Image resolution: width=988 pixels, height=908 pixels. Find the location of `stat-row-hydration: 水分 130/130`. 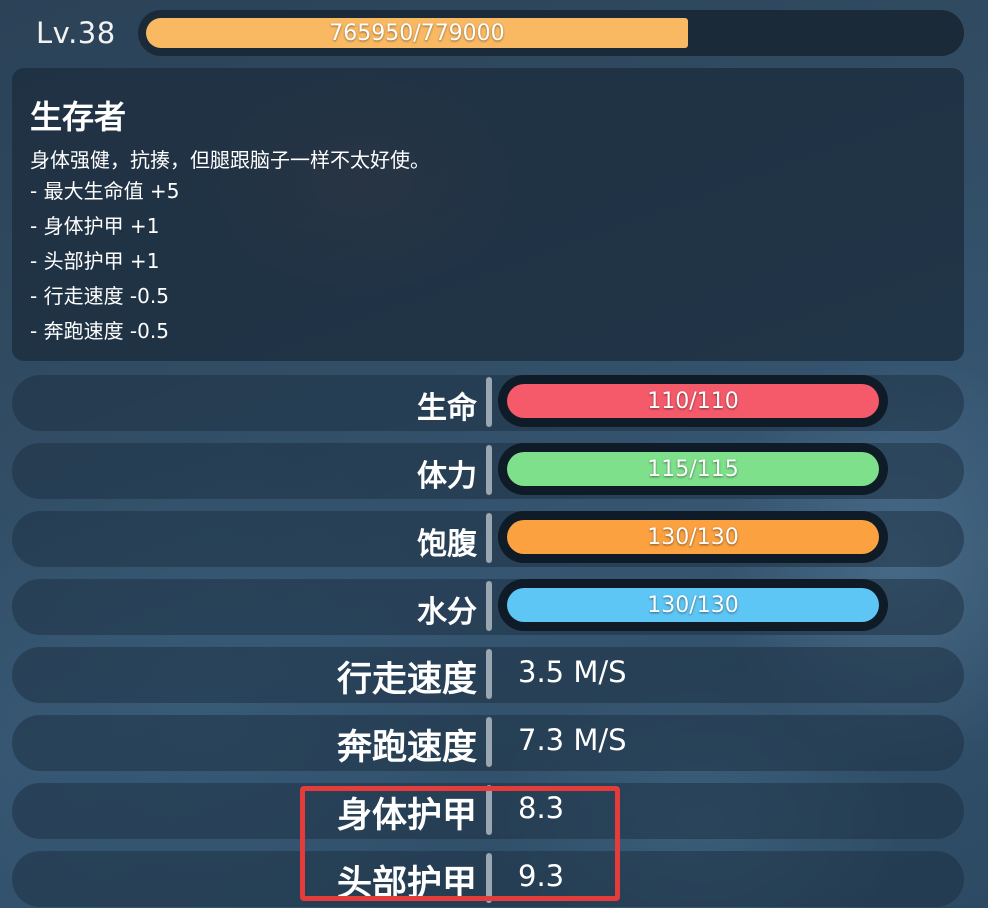

stat-row-hydration: 水分 130/130 is located at coordinates (488, 607).